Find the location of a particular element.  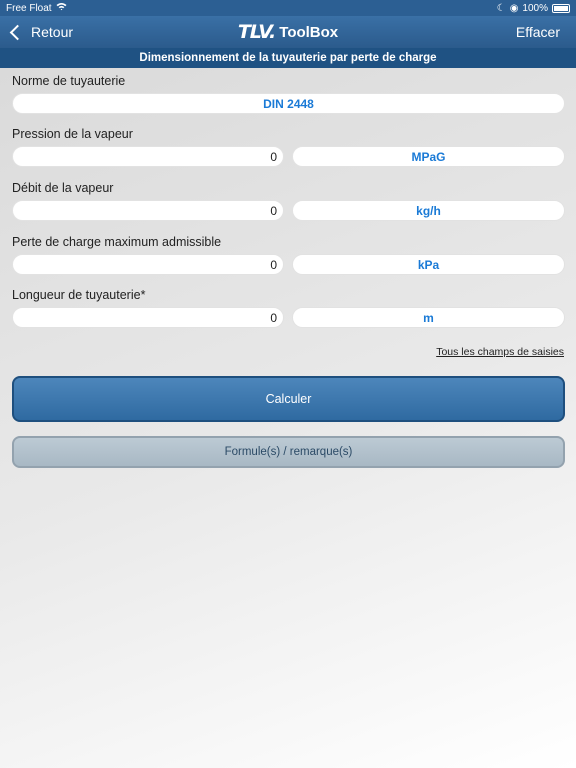

max-pressure-loss-input: 0 is located at coordinates (148, 264).